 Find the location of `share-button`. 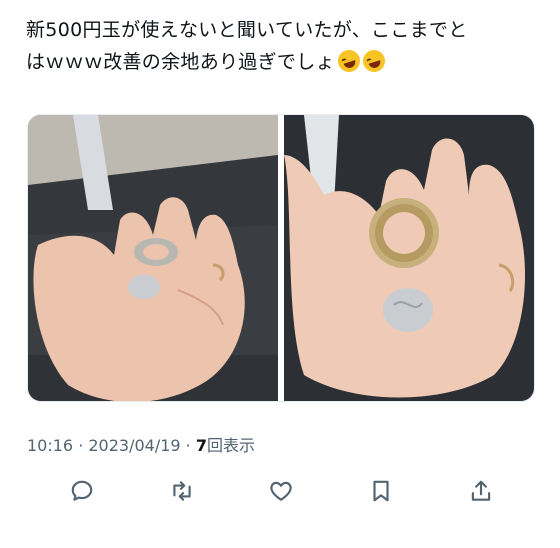

share-button is located at coordinates (481, 491).